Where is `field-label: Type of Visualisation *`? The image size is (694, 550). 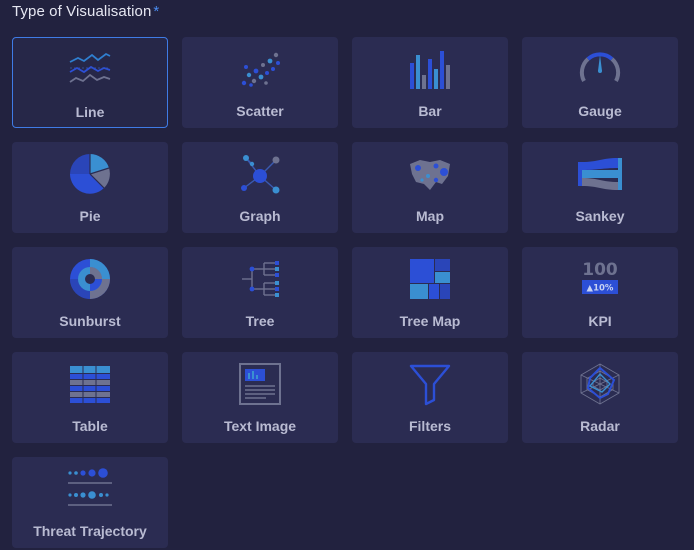
field-label: Type of Visualisation * is located at coordinates (85, 11).